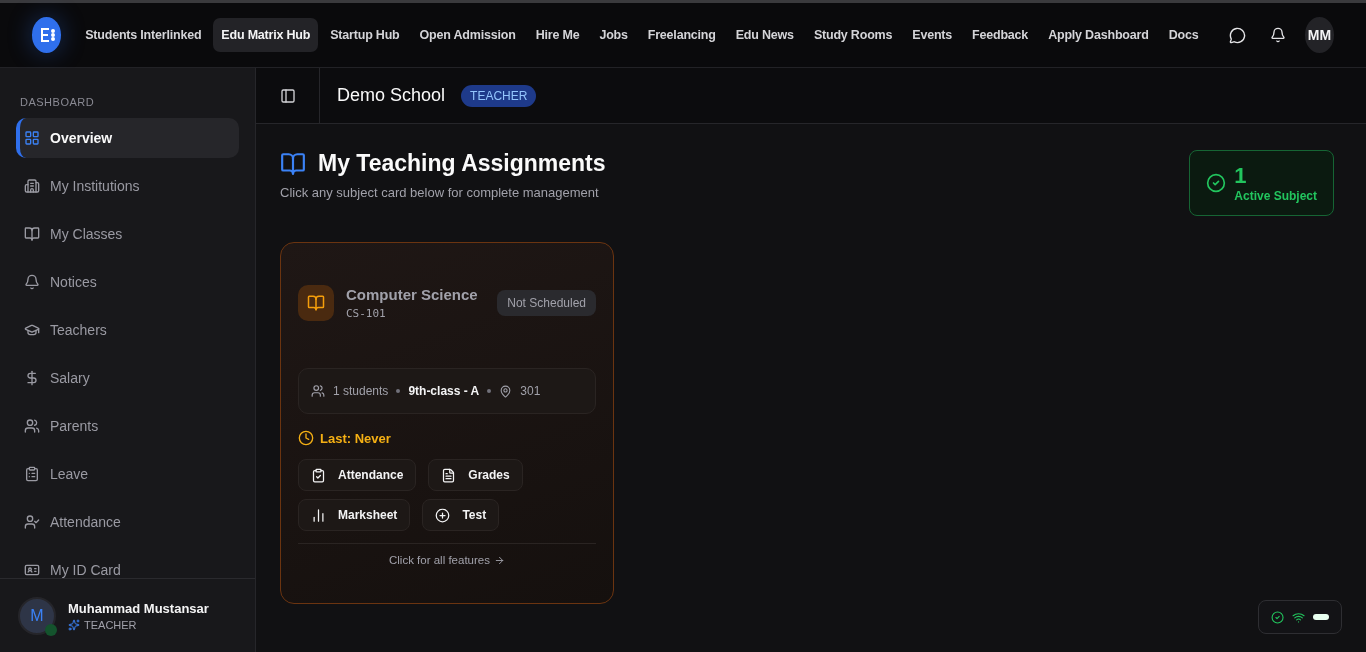 The height and width of the screenshot is (652, 1366). What do you see at coordinates (365, 35) in the screenshot?
I see `nav-tab: Startup Hub` at bounding box center [365, 35].